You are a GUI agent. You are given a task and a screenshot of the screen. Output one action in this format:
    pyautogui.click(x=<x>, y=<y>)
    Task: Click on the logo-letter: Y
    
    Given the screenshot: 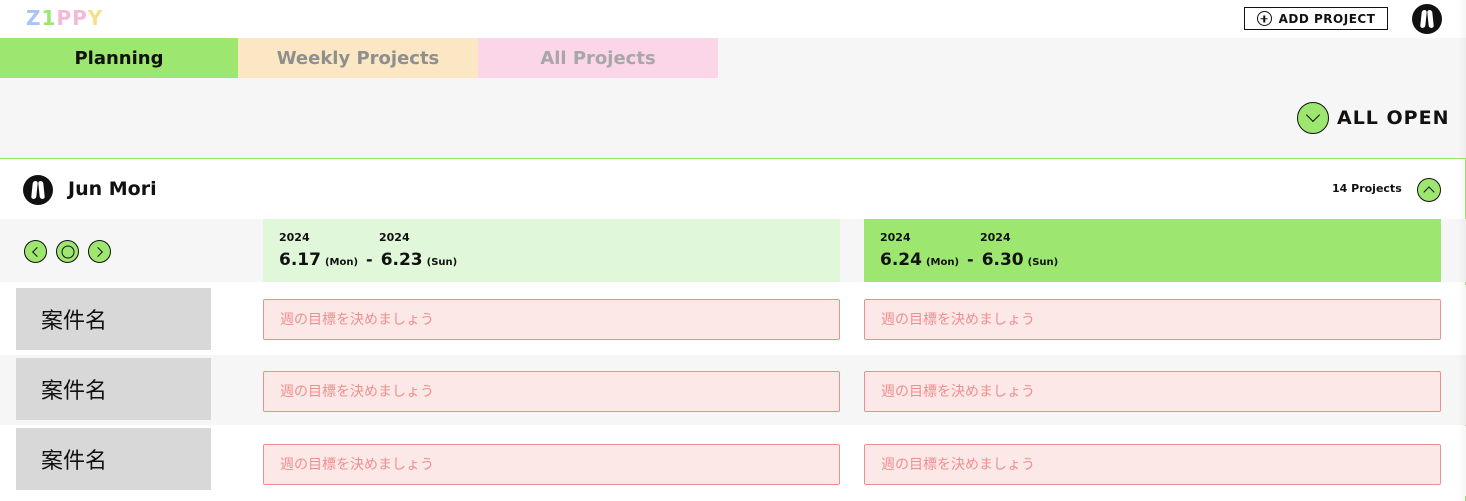 What is the action you would take?
    pyautogui.click(x=95, y=18)
    